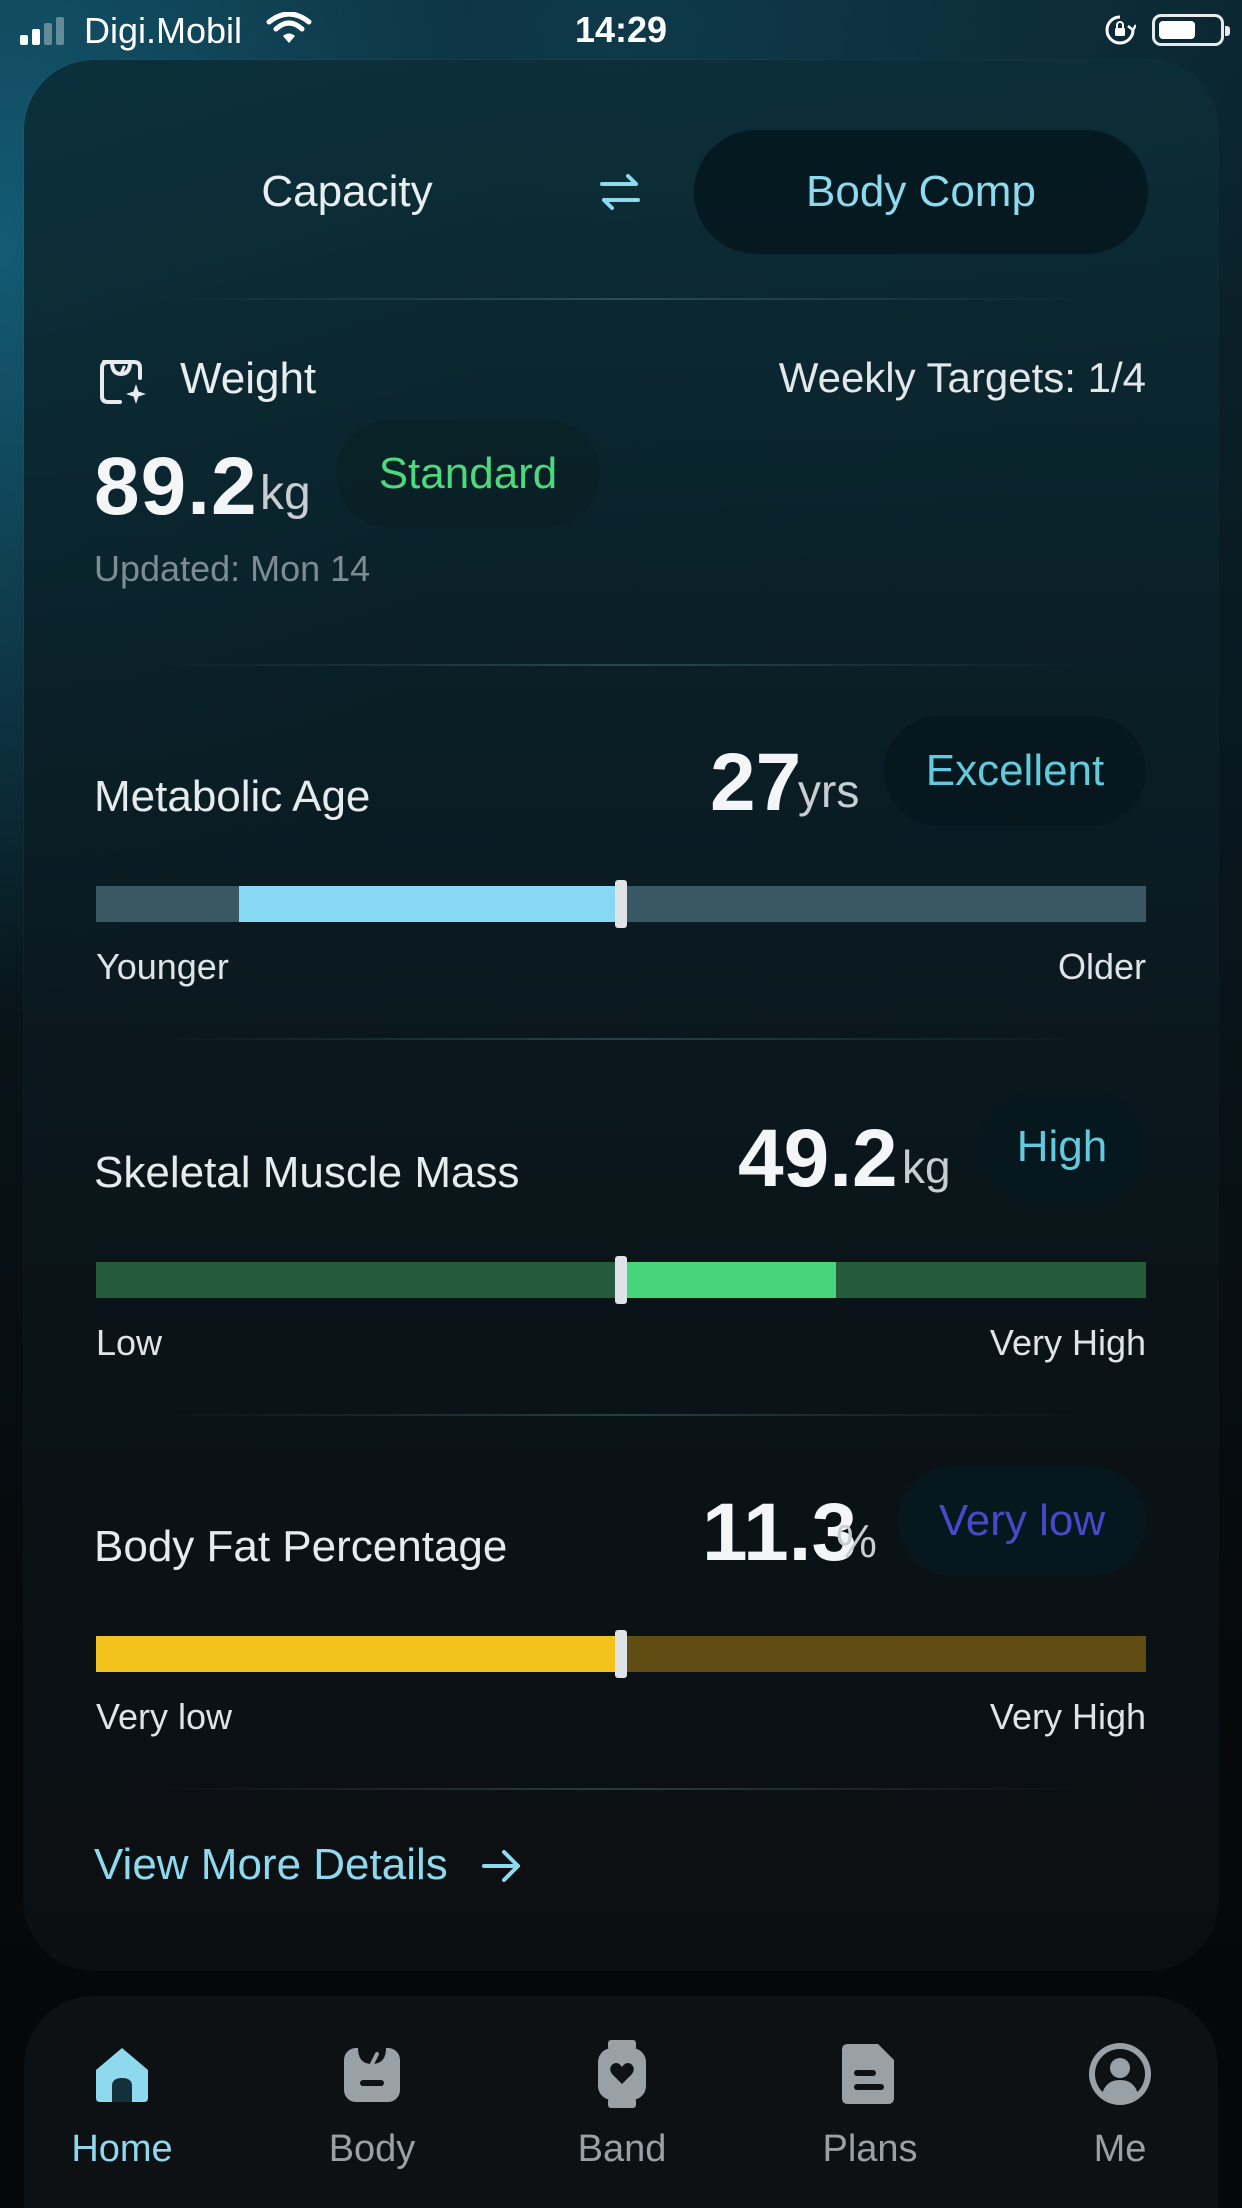 Image resolution: width=1242 pixels, height=2208 pixels. What do you see at coordinates (123, 382) in the screenshot?
I see `scale-sparkle-icon` at bounding box center [123, 382].